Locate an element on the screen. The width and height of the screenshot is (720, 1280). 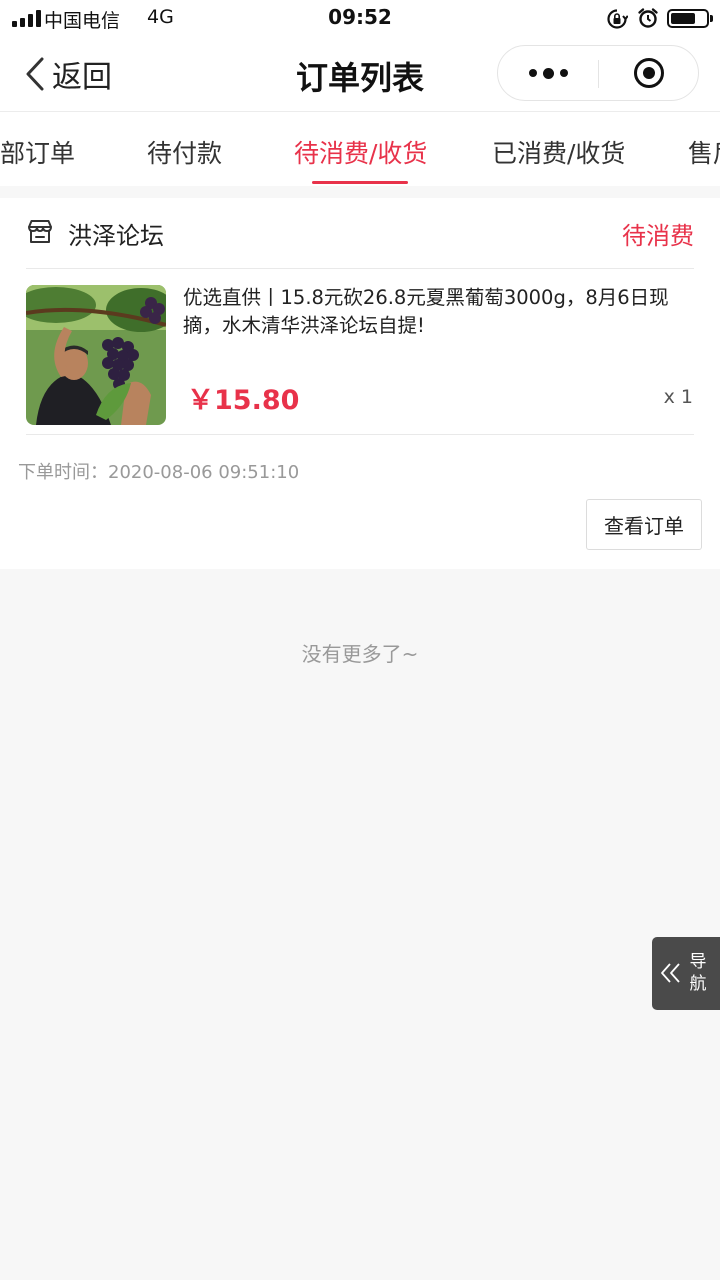
status-bar: 中国电信 4G 09:52 is located at coordinates (360, 19).